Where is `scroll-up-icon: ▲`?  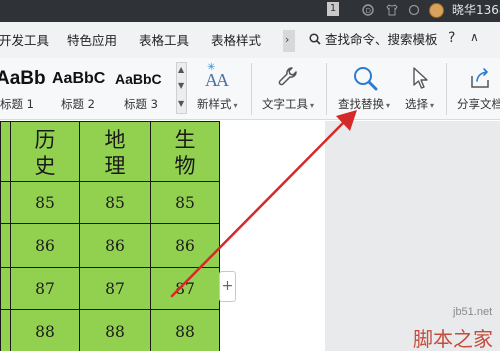
scroll-up-icon: ▲ is located at coordinates (181, 69).